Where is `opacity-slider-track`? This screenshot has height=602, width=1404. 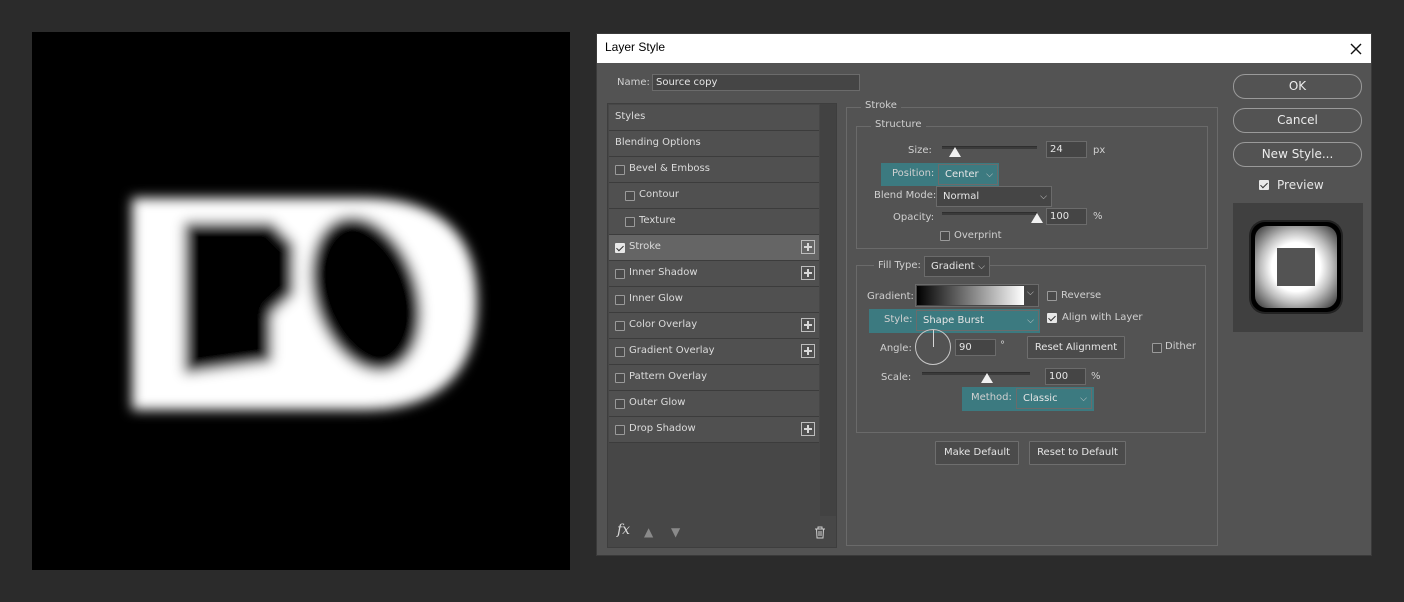
opacity-slider-track is located at coordinates (989, 213).